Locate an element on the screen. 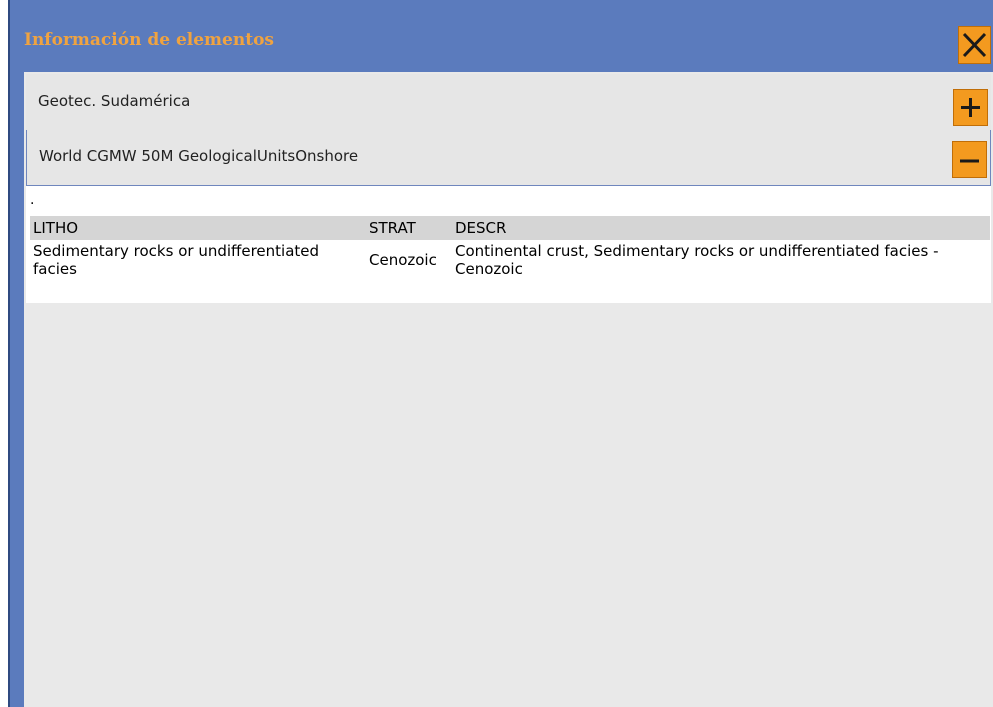 This screenshot has width=993, height=707. window-title: Información de elementos is located at coordinates (149, 40).